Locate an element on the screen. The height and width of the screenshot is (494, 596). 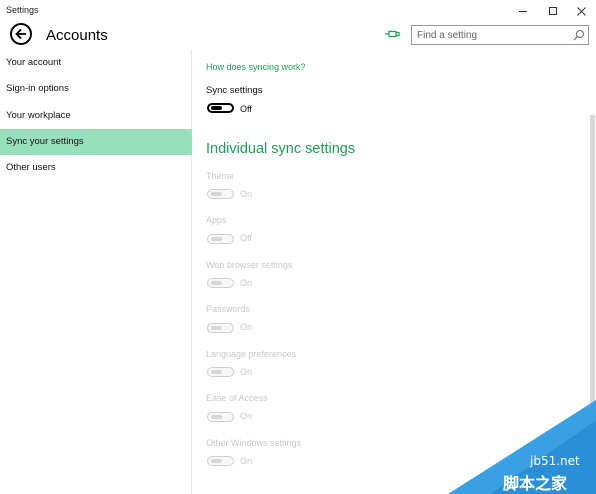
help-link: How does syncing work? is located at coordinates (256, 67).